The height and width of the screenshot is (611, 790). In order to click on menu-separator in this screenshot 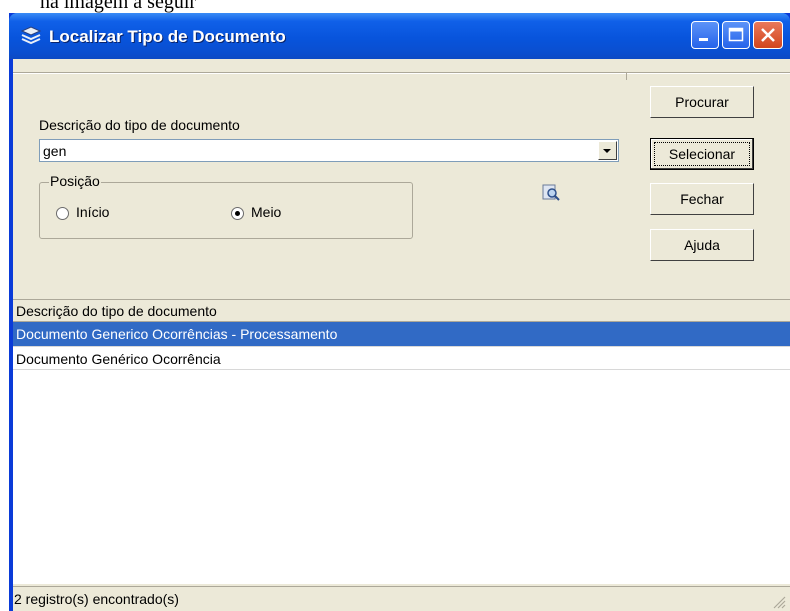, I will do `click(401, 73)`.